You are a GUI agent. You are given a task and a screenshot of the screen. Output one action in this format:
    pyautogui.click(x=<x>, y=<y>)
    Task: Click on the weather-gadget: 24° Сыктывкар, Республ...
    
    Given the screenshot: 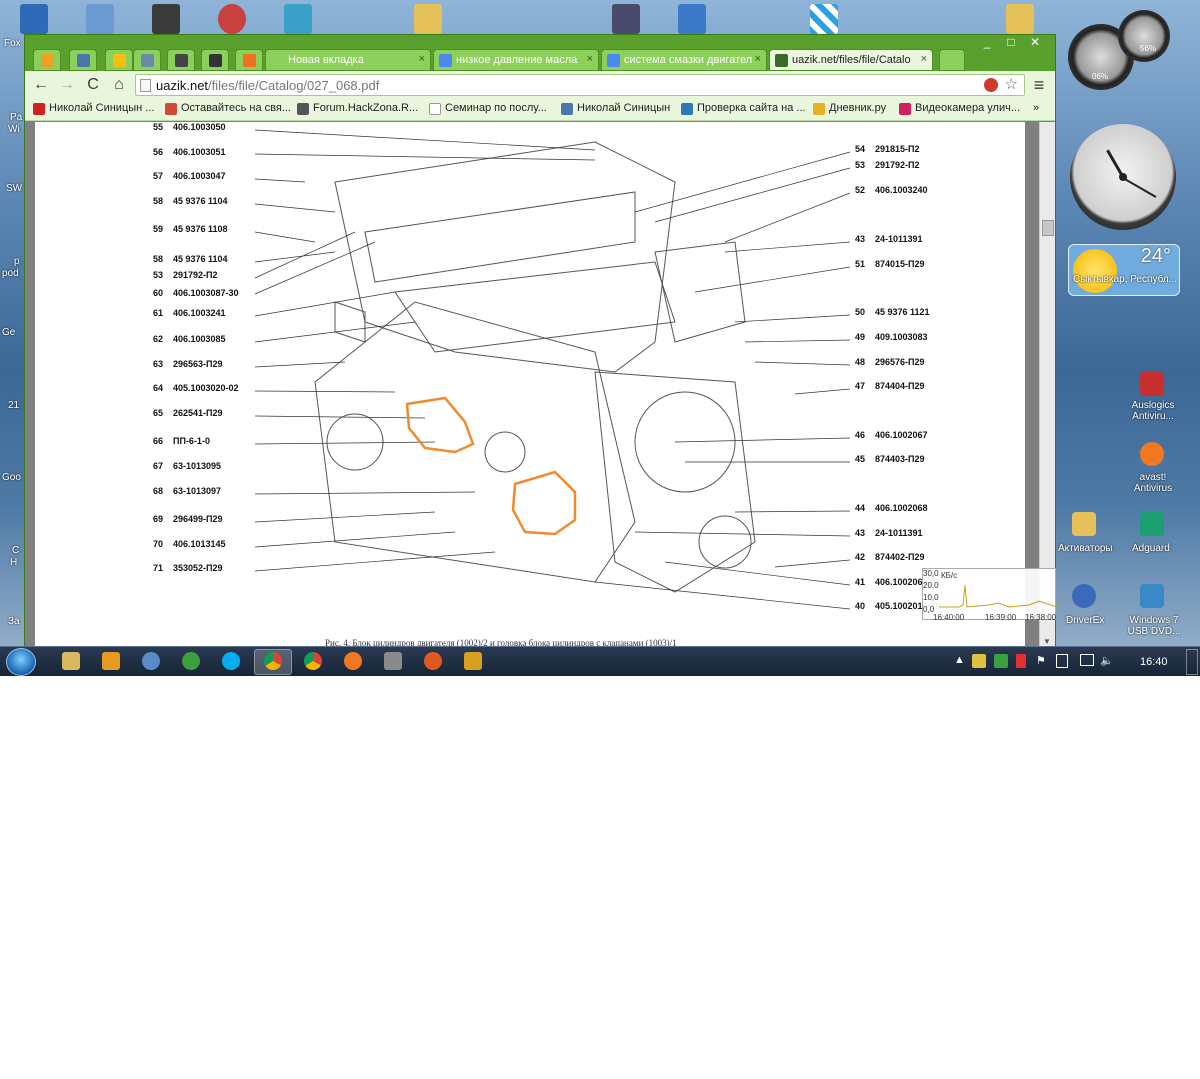 What is the action you would take?
    pyautogui.click(x=1124, y=270)
    